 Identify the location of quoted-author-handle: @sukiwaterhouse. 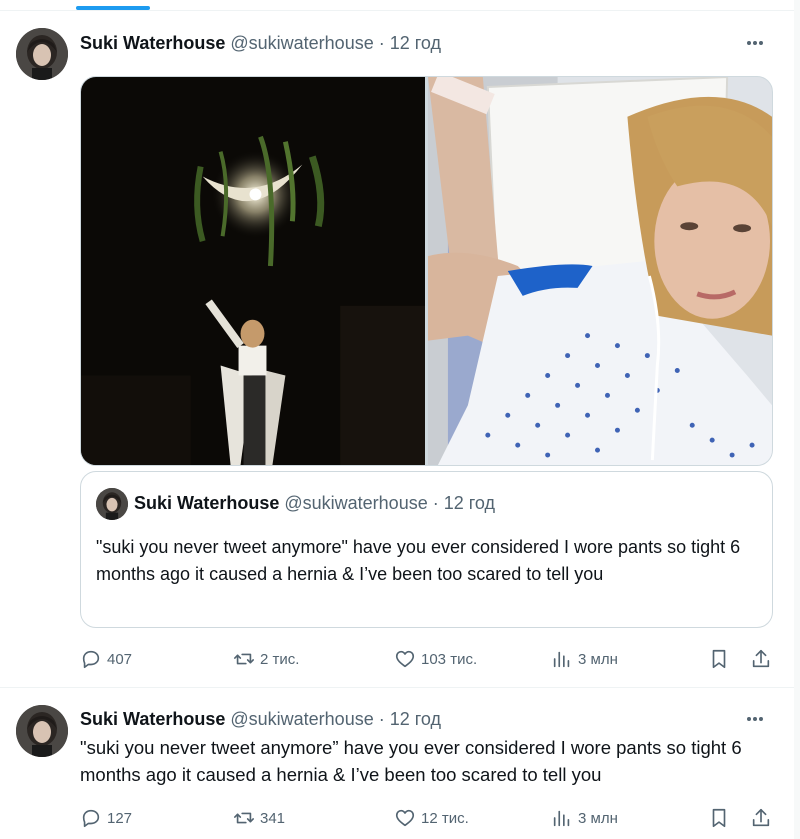
(356, 503).